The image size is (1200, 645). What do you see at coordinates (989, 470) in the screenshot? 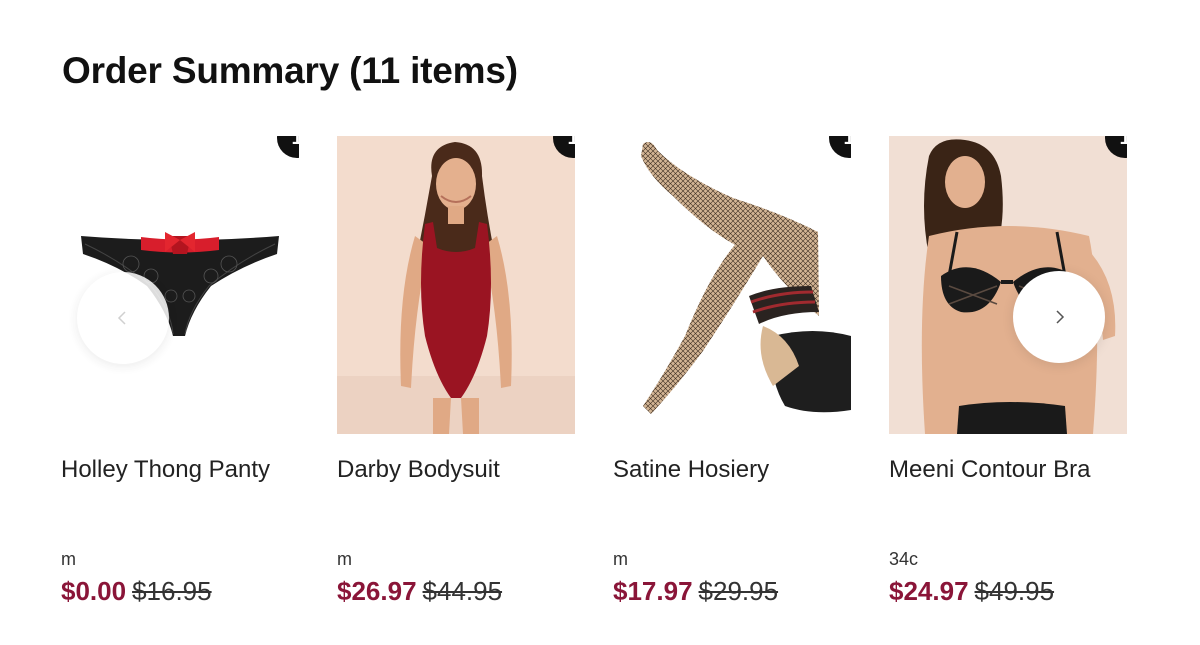
I see `product-name: Meeni Contour Bra` at bounding box center [989, 470].